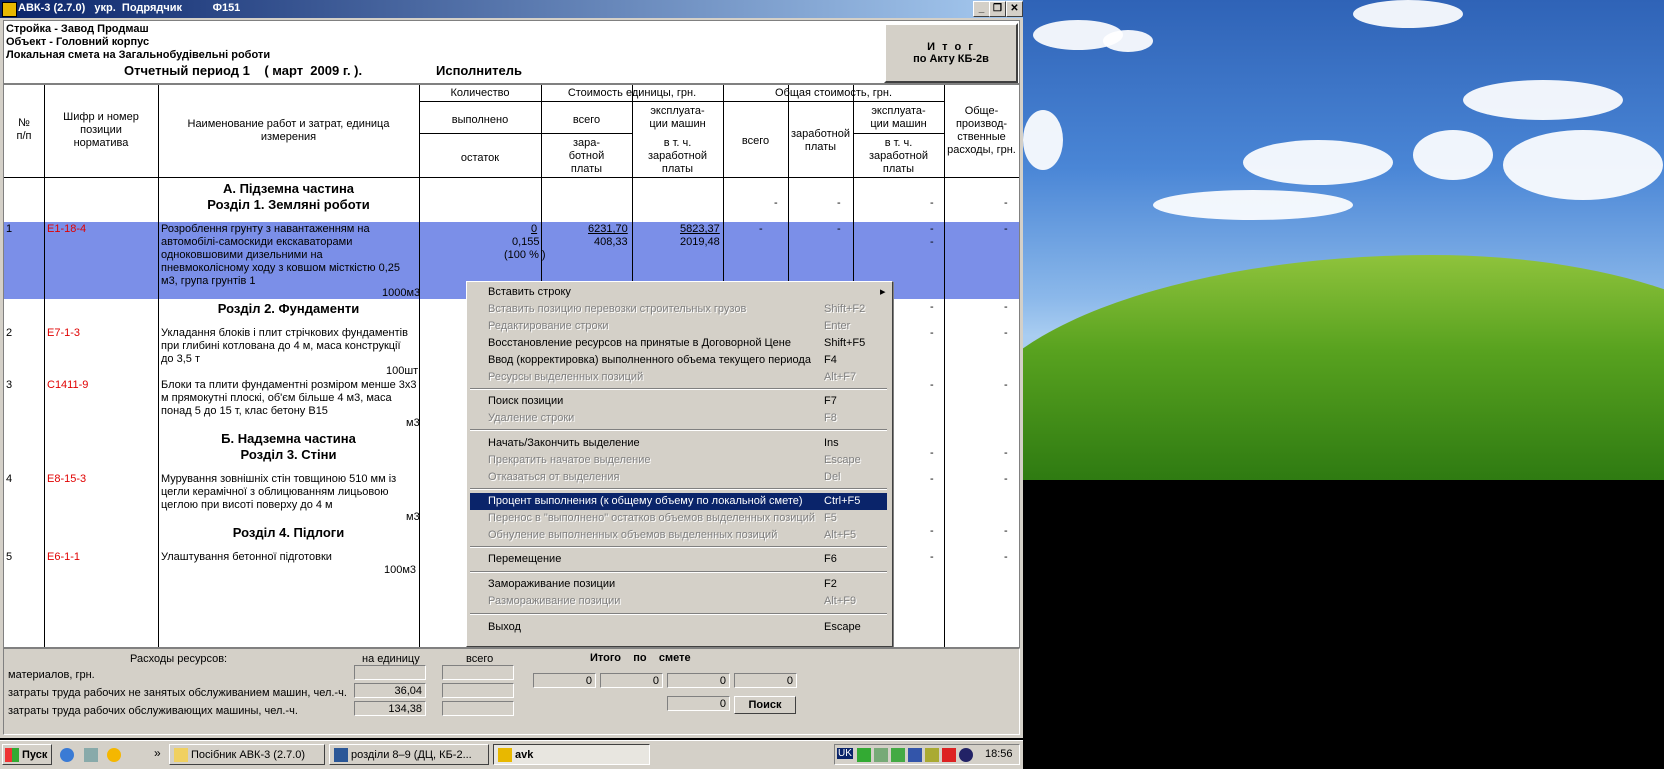 This screenshot has width=1664, height=769. Describe the element at coordinates (288, 308) in the screenshot. I see `section-2-title: Розділ 2. Фундаменти` at that location.